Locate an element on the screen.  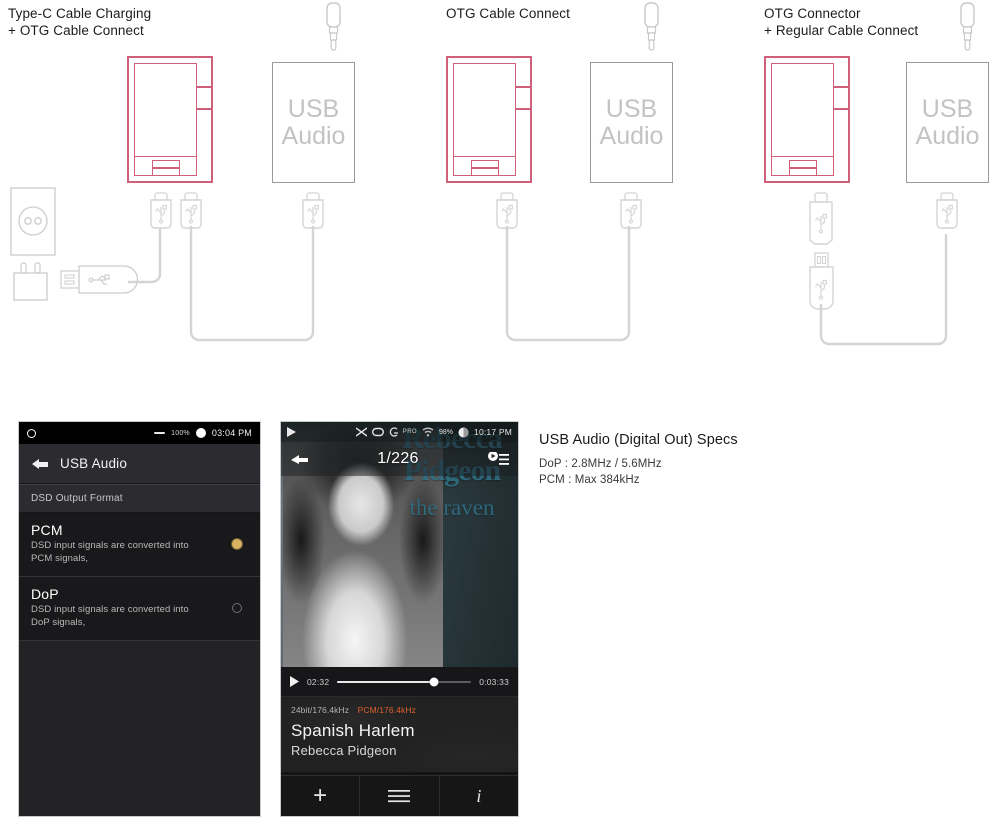
specs-line-dop: DoP : 2.8MHz / 5.6MHz is located at coordinates (600, 464).